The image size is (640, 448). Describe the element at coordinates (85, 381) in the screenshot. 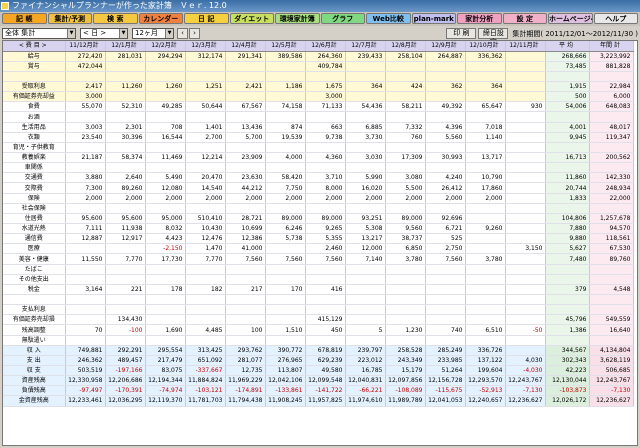

I see `table-cell: 12,330,958` at that location.